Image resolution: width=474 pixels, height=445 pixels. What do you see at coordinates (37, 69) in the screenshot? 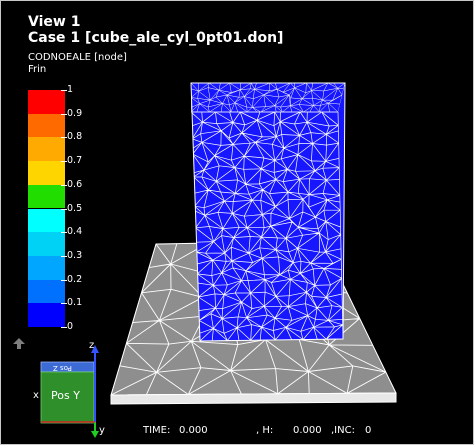
I see `field-label: Frin` at bounding box center [37, 69].